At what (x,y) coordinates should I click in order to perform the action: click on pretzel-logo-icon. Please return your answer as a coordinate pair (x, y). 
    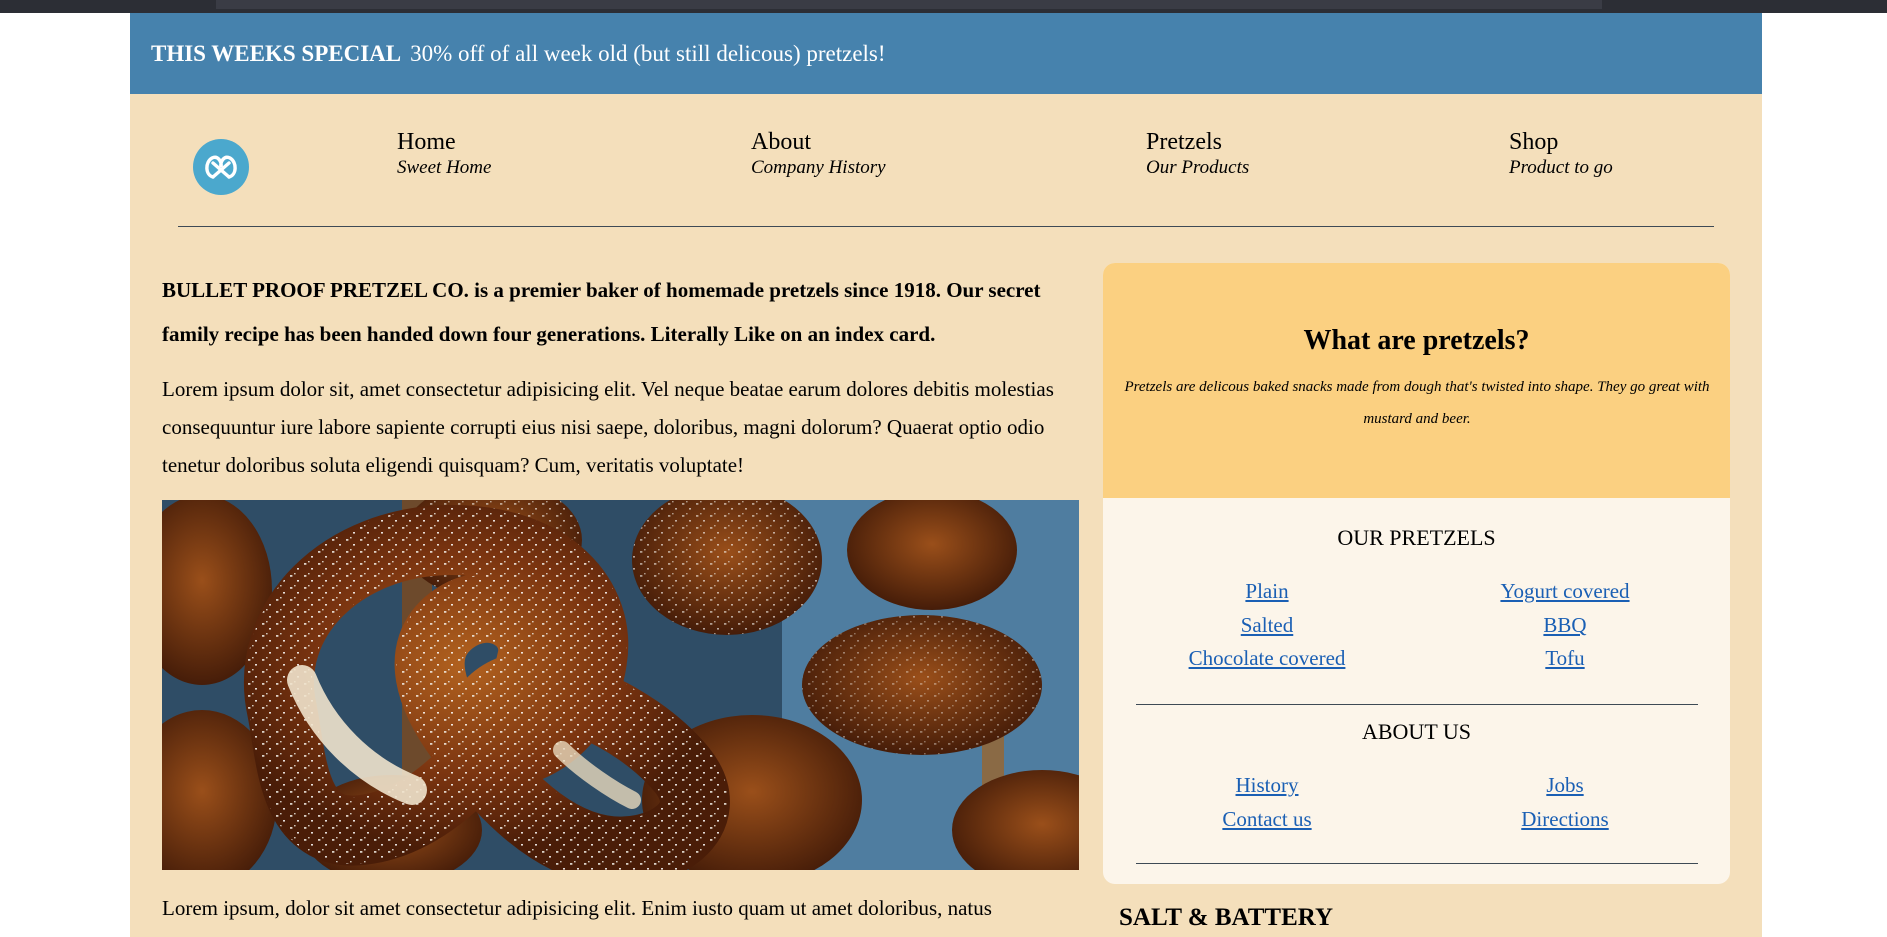
    Looking at the image, I should click on (221, 167).